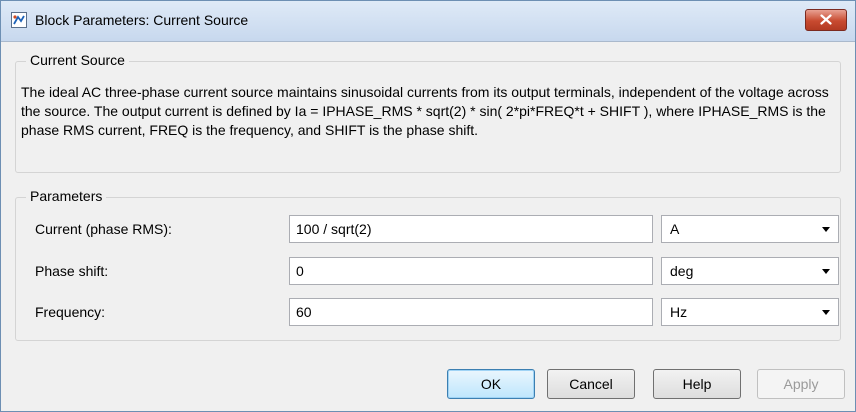  Describe the element at coordinates (801, 384) in the screenshot. I see `apply-button: Apply` at that location.